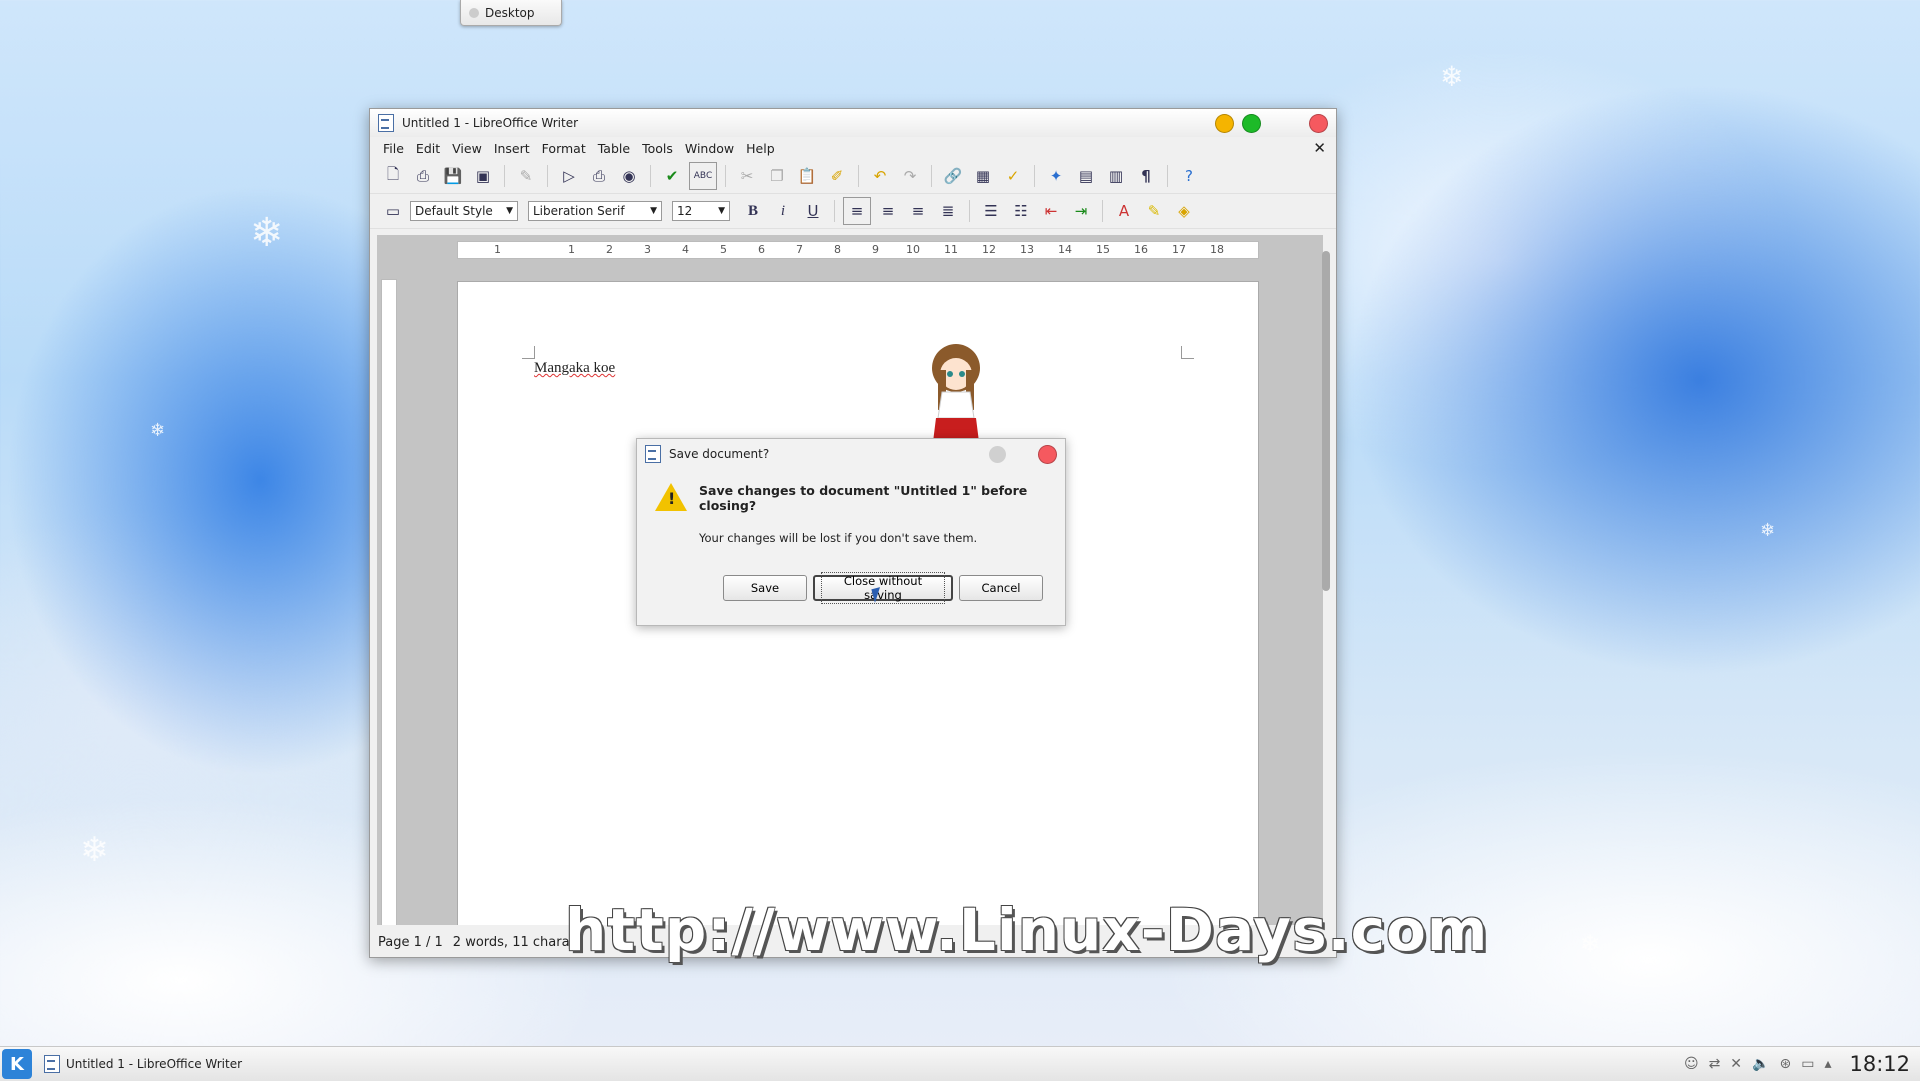  What do you see at coordinates (913, 249) in the screenshot?
I see `ruler-tick-label: 10` at bounding box center [913, 249].